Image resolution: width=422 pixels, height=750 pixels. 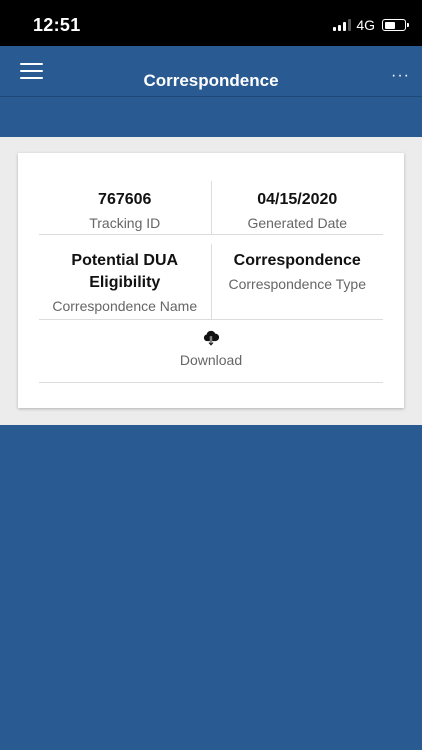 I want to click on status-bar: 12:51 4G, so click(x=211, y=23).